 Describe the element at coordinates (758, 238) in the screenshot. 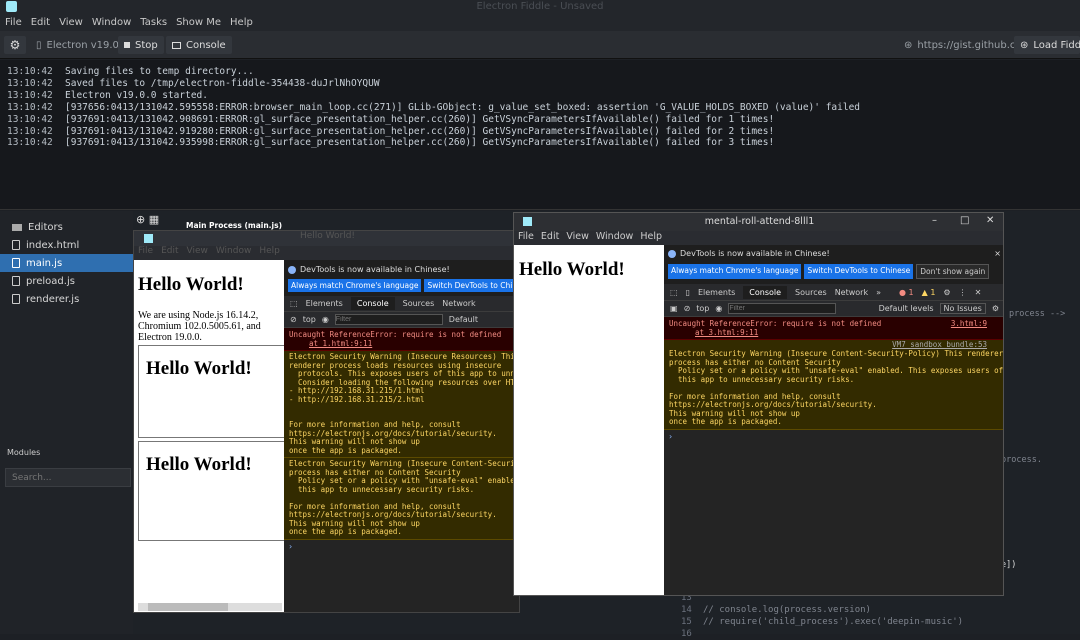

I see `window2-menubar: File Edit View Window Help` at that location.